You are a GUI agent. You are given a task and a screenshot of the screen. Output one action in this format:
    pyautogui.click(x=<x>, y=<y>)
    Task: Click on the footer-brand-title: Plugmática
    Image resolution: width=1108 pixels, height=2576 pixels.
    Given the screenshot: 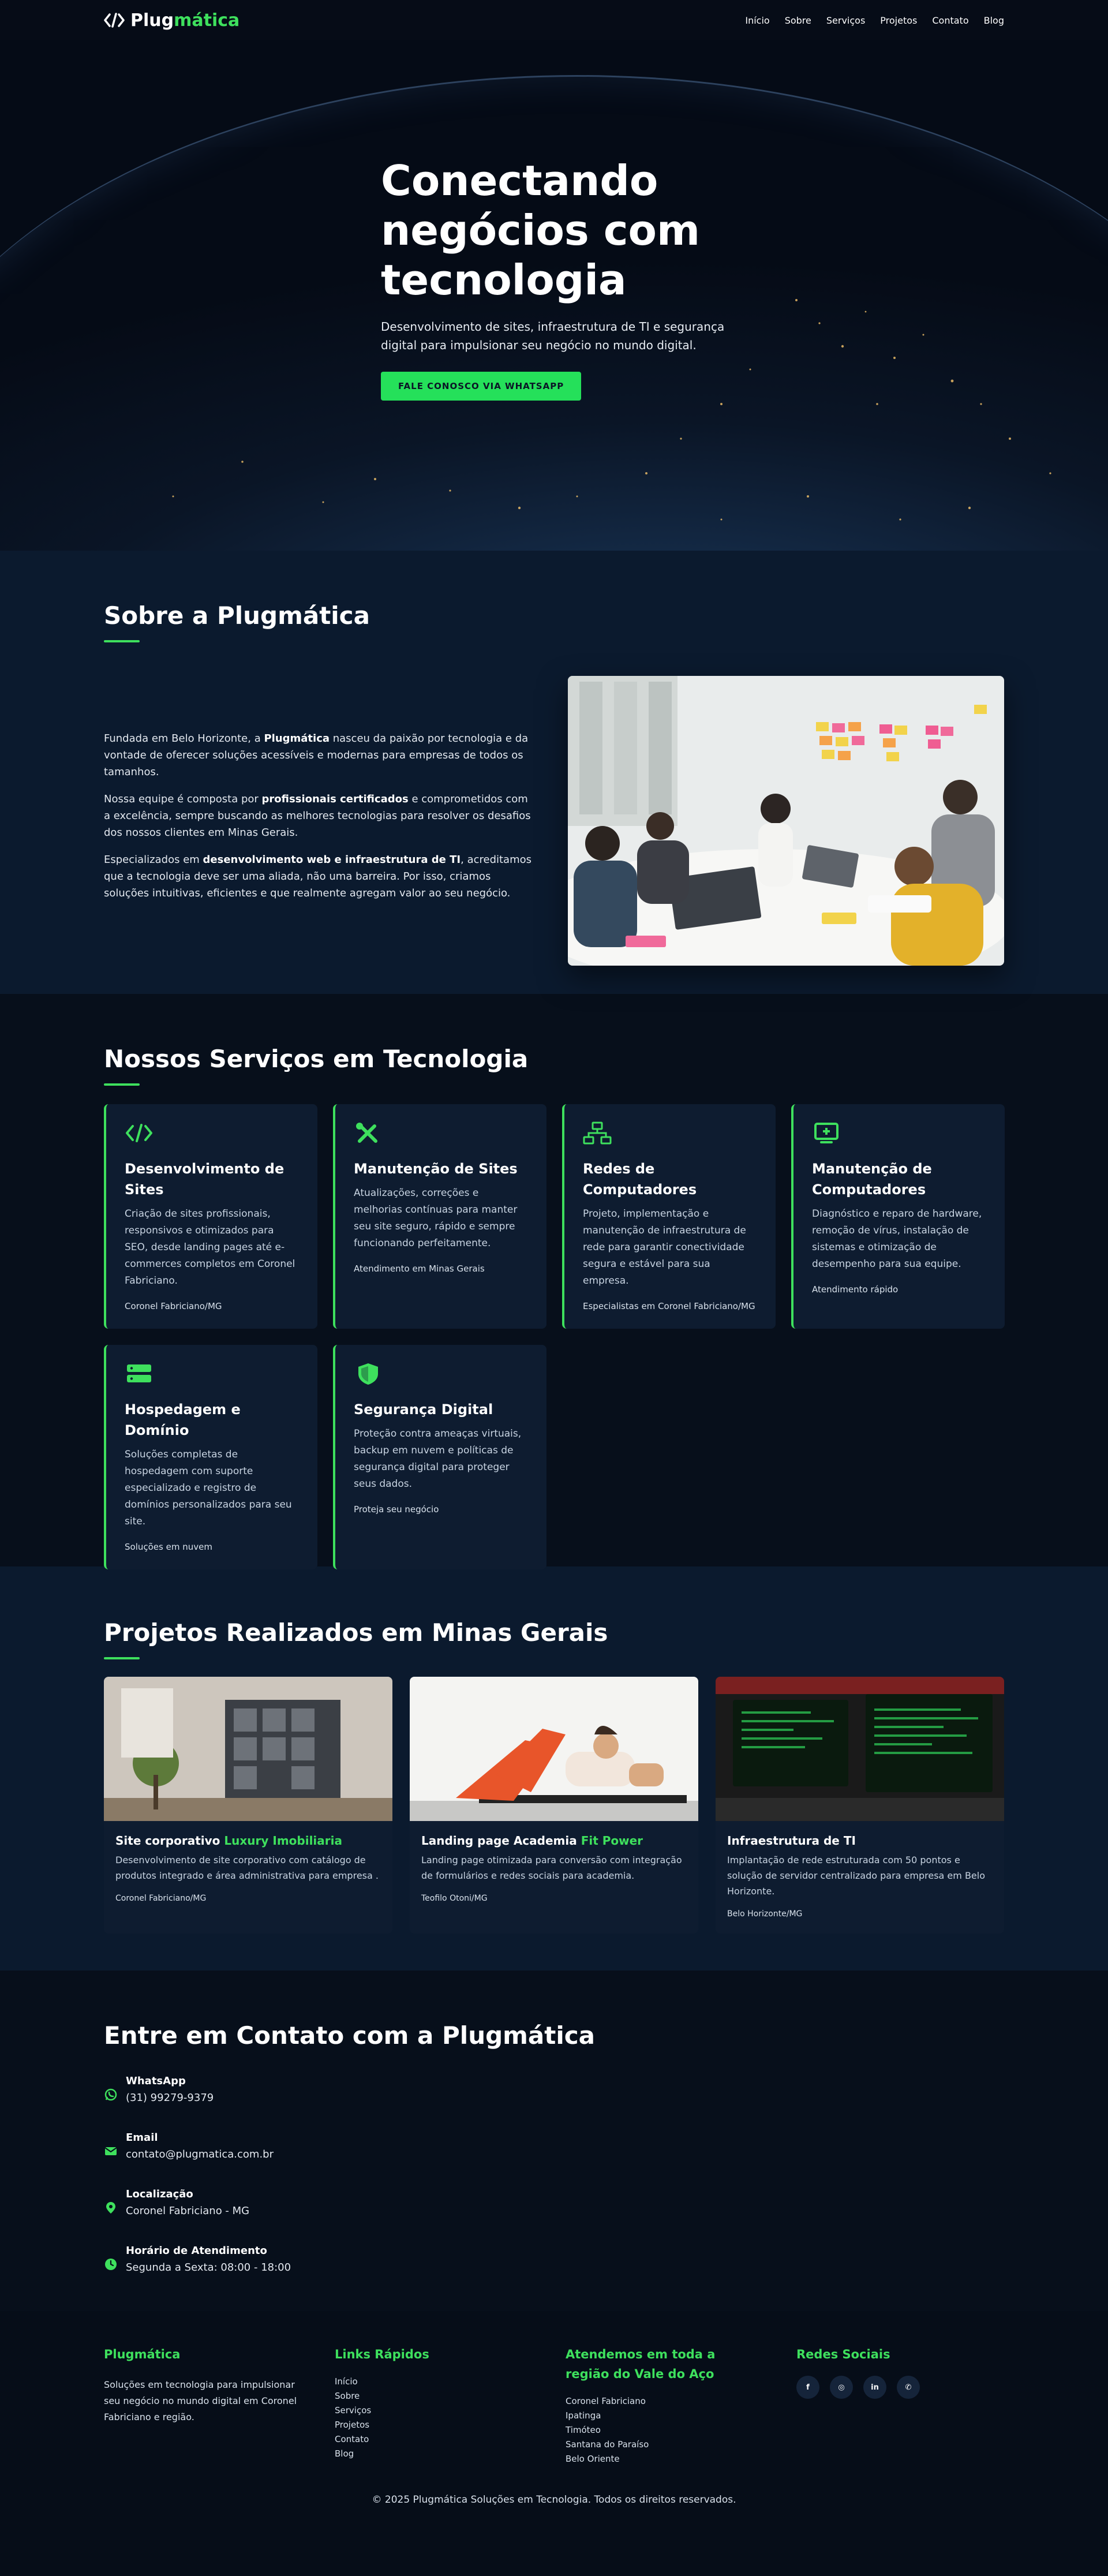 What is the action you would take?
    pyautogui.click(x=142, y=2354)
    